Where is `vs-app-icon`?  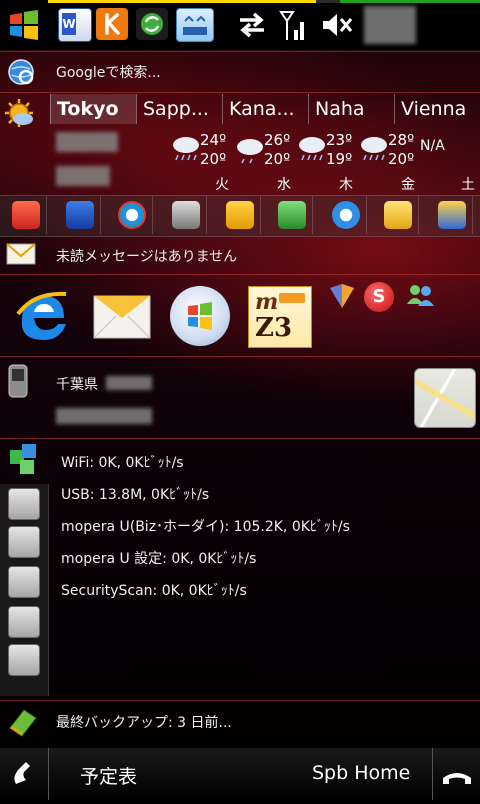 vs-app-icon is located at coordinates (342, 296).